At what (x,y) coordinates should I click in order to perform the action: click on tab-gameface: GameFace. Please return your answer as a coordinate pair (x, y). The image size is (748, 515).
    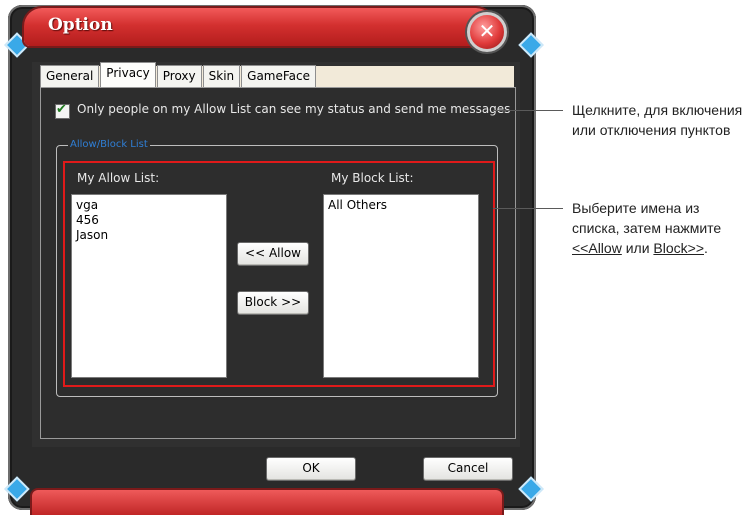
    Looking at the image, I should click on (278, 76).